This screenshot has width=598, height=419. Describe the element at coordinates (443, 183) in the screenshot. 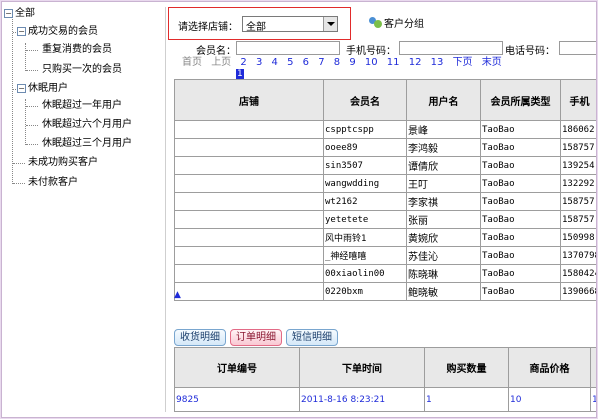

I see `username-cell: 王叮` at that location.